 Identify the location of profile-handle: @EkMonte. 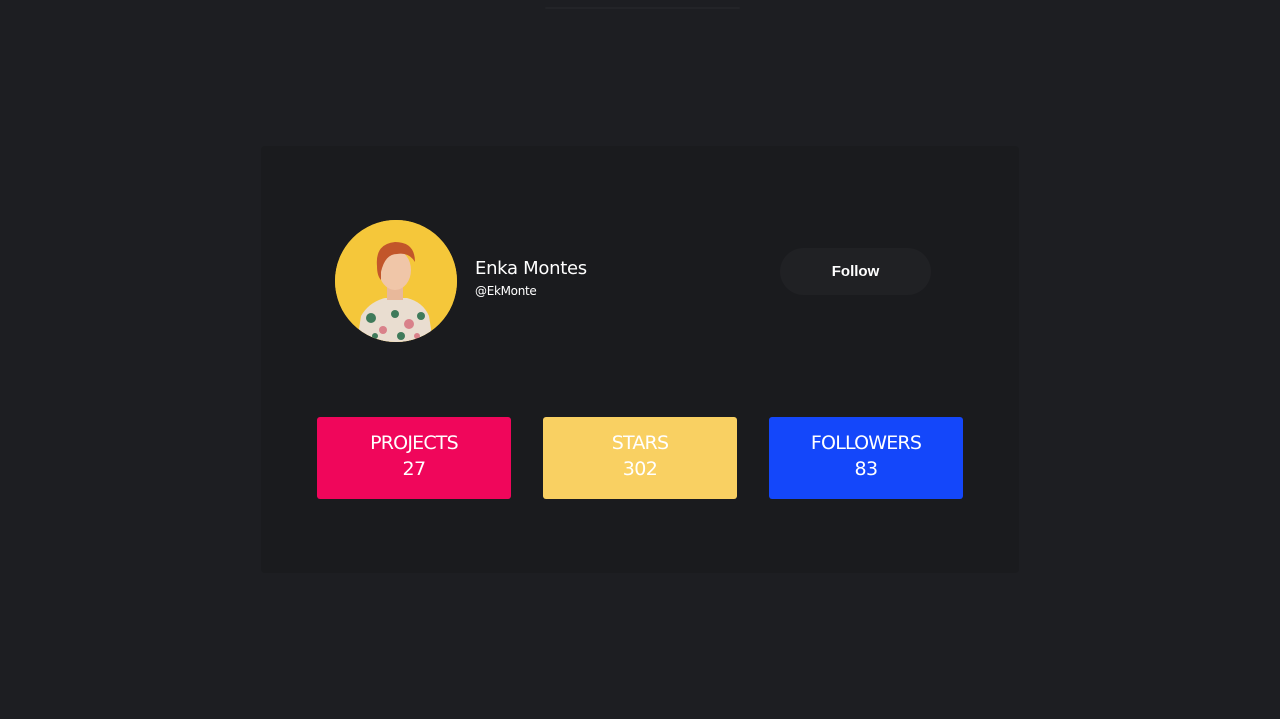
(506, 291).